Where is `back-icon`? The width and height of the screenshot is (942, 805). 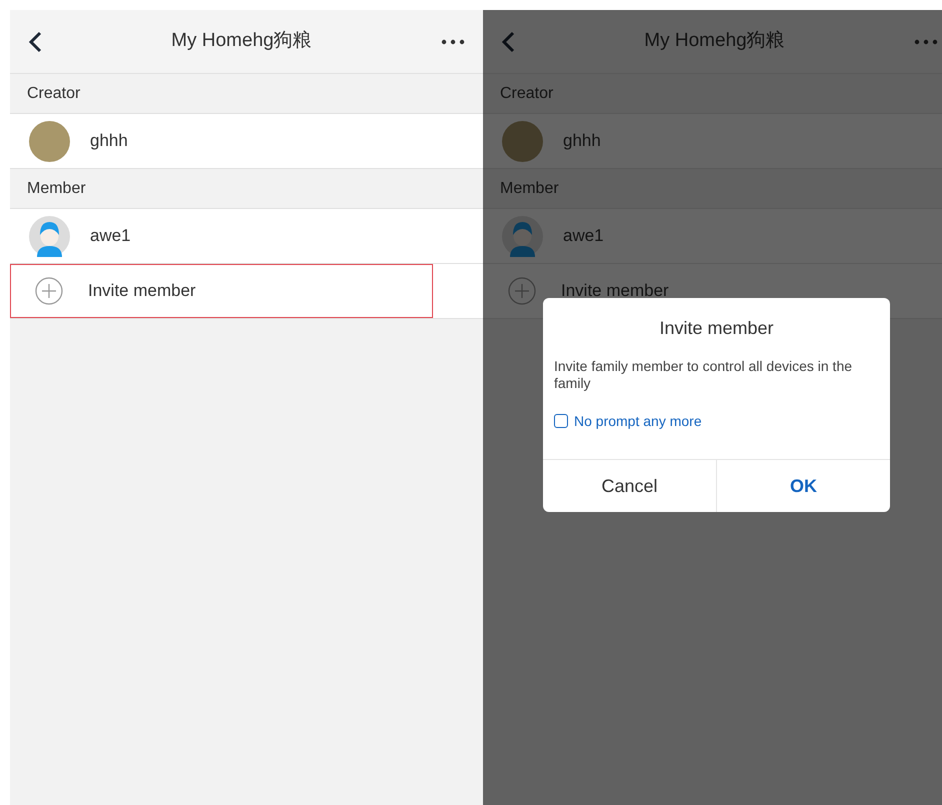 back-icon is located at coordinates (35, 41).